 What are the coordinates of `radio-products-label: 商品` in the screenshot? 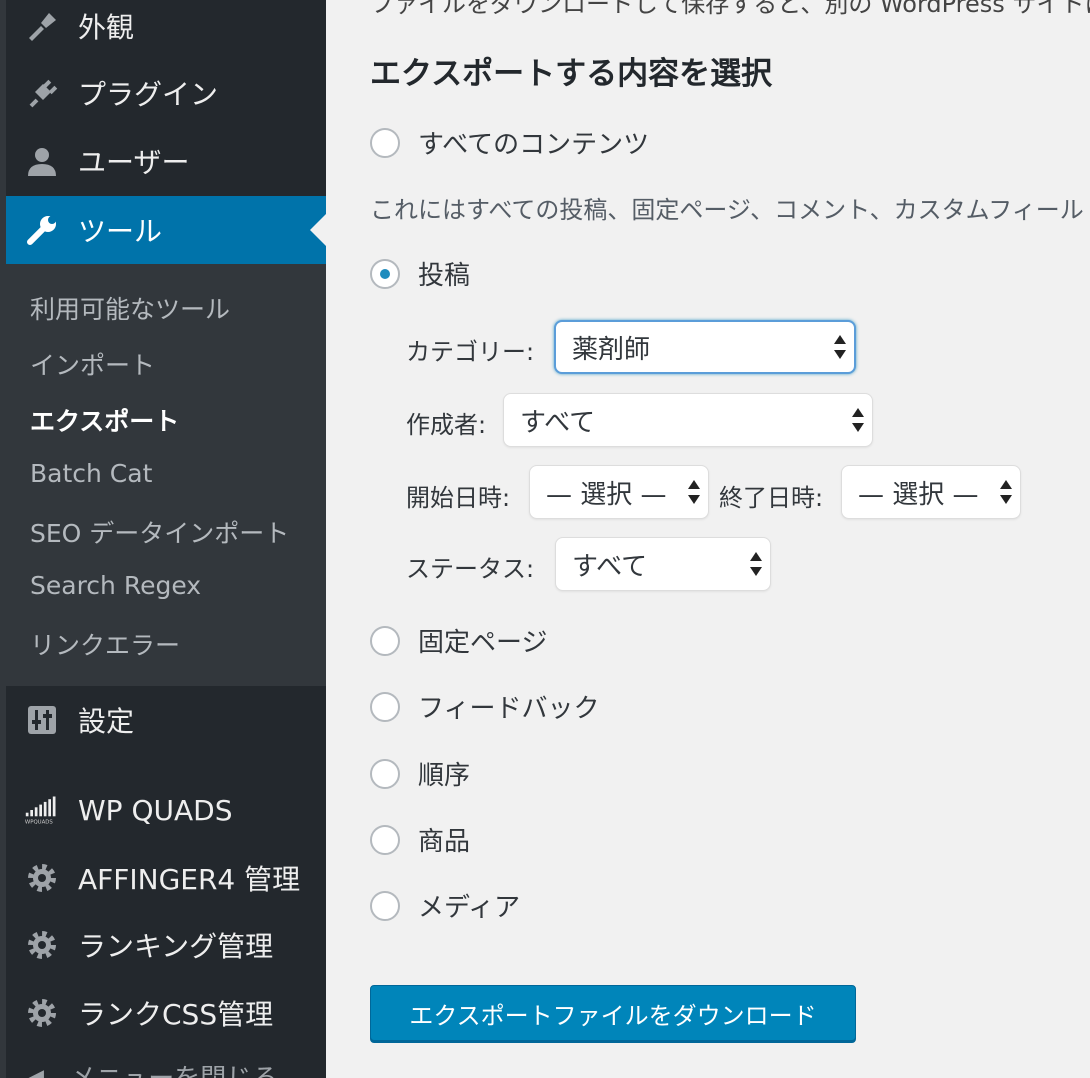 It's located at (444, 839).